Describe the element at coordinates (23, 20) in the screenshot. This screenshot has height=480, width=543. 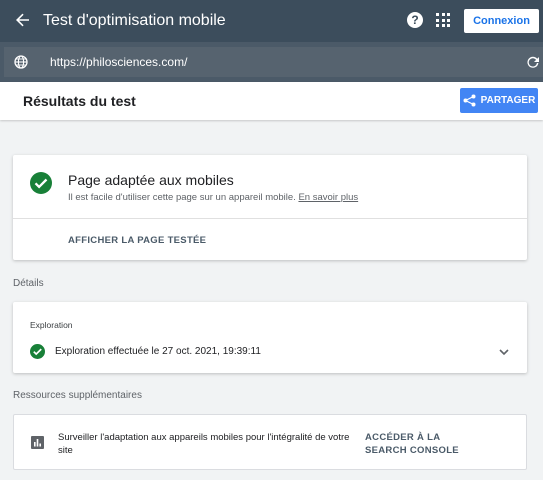
I see `back-arrow-icon` at that location.